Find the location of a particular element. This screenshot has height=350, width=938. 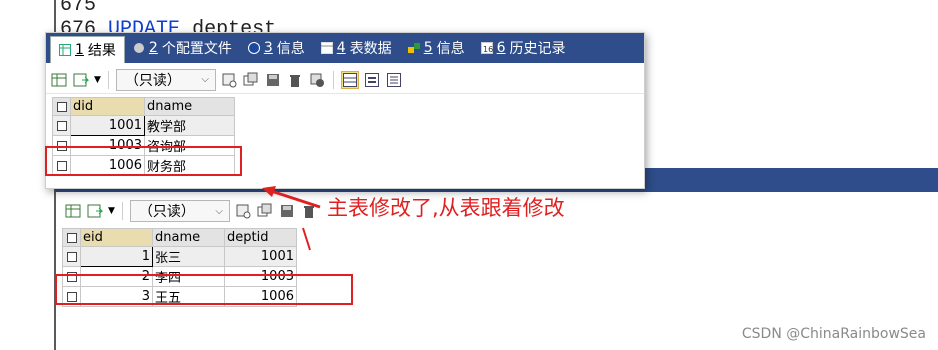

annotation-text: 主表修改了,从表跟着修改 is located at coordinates (446, 208).